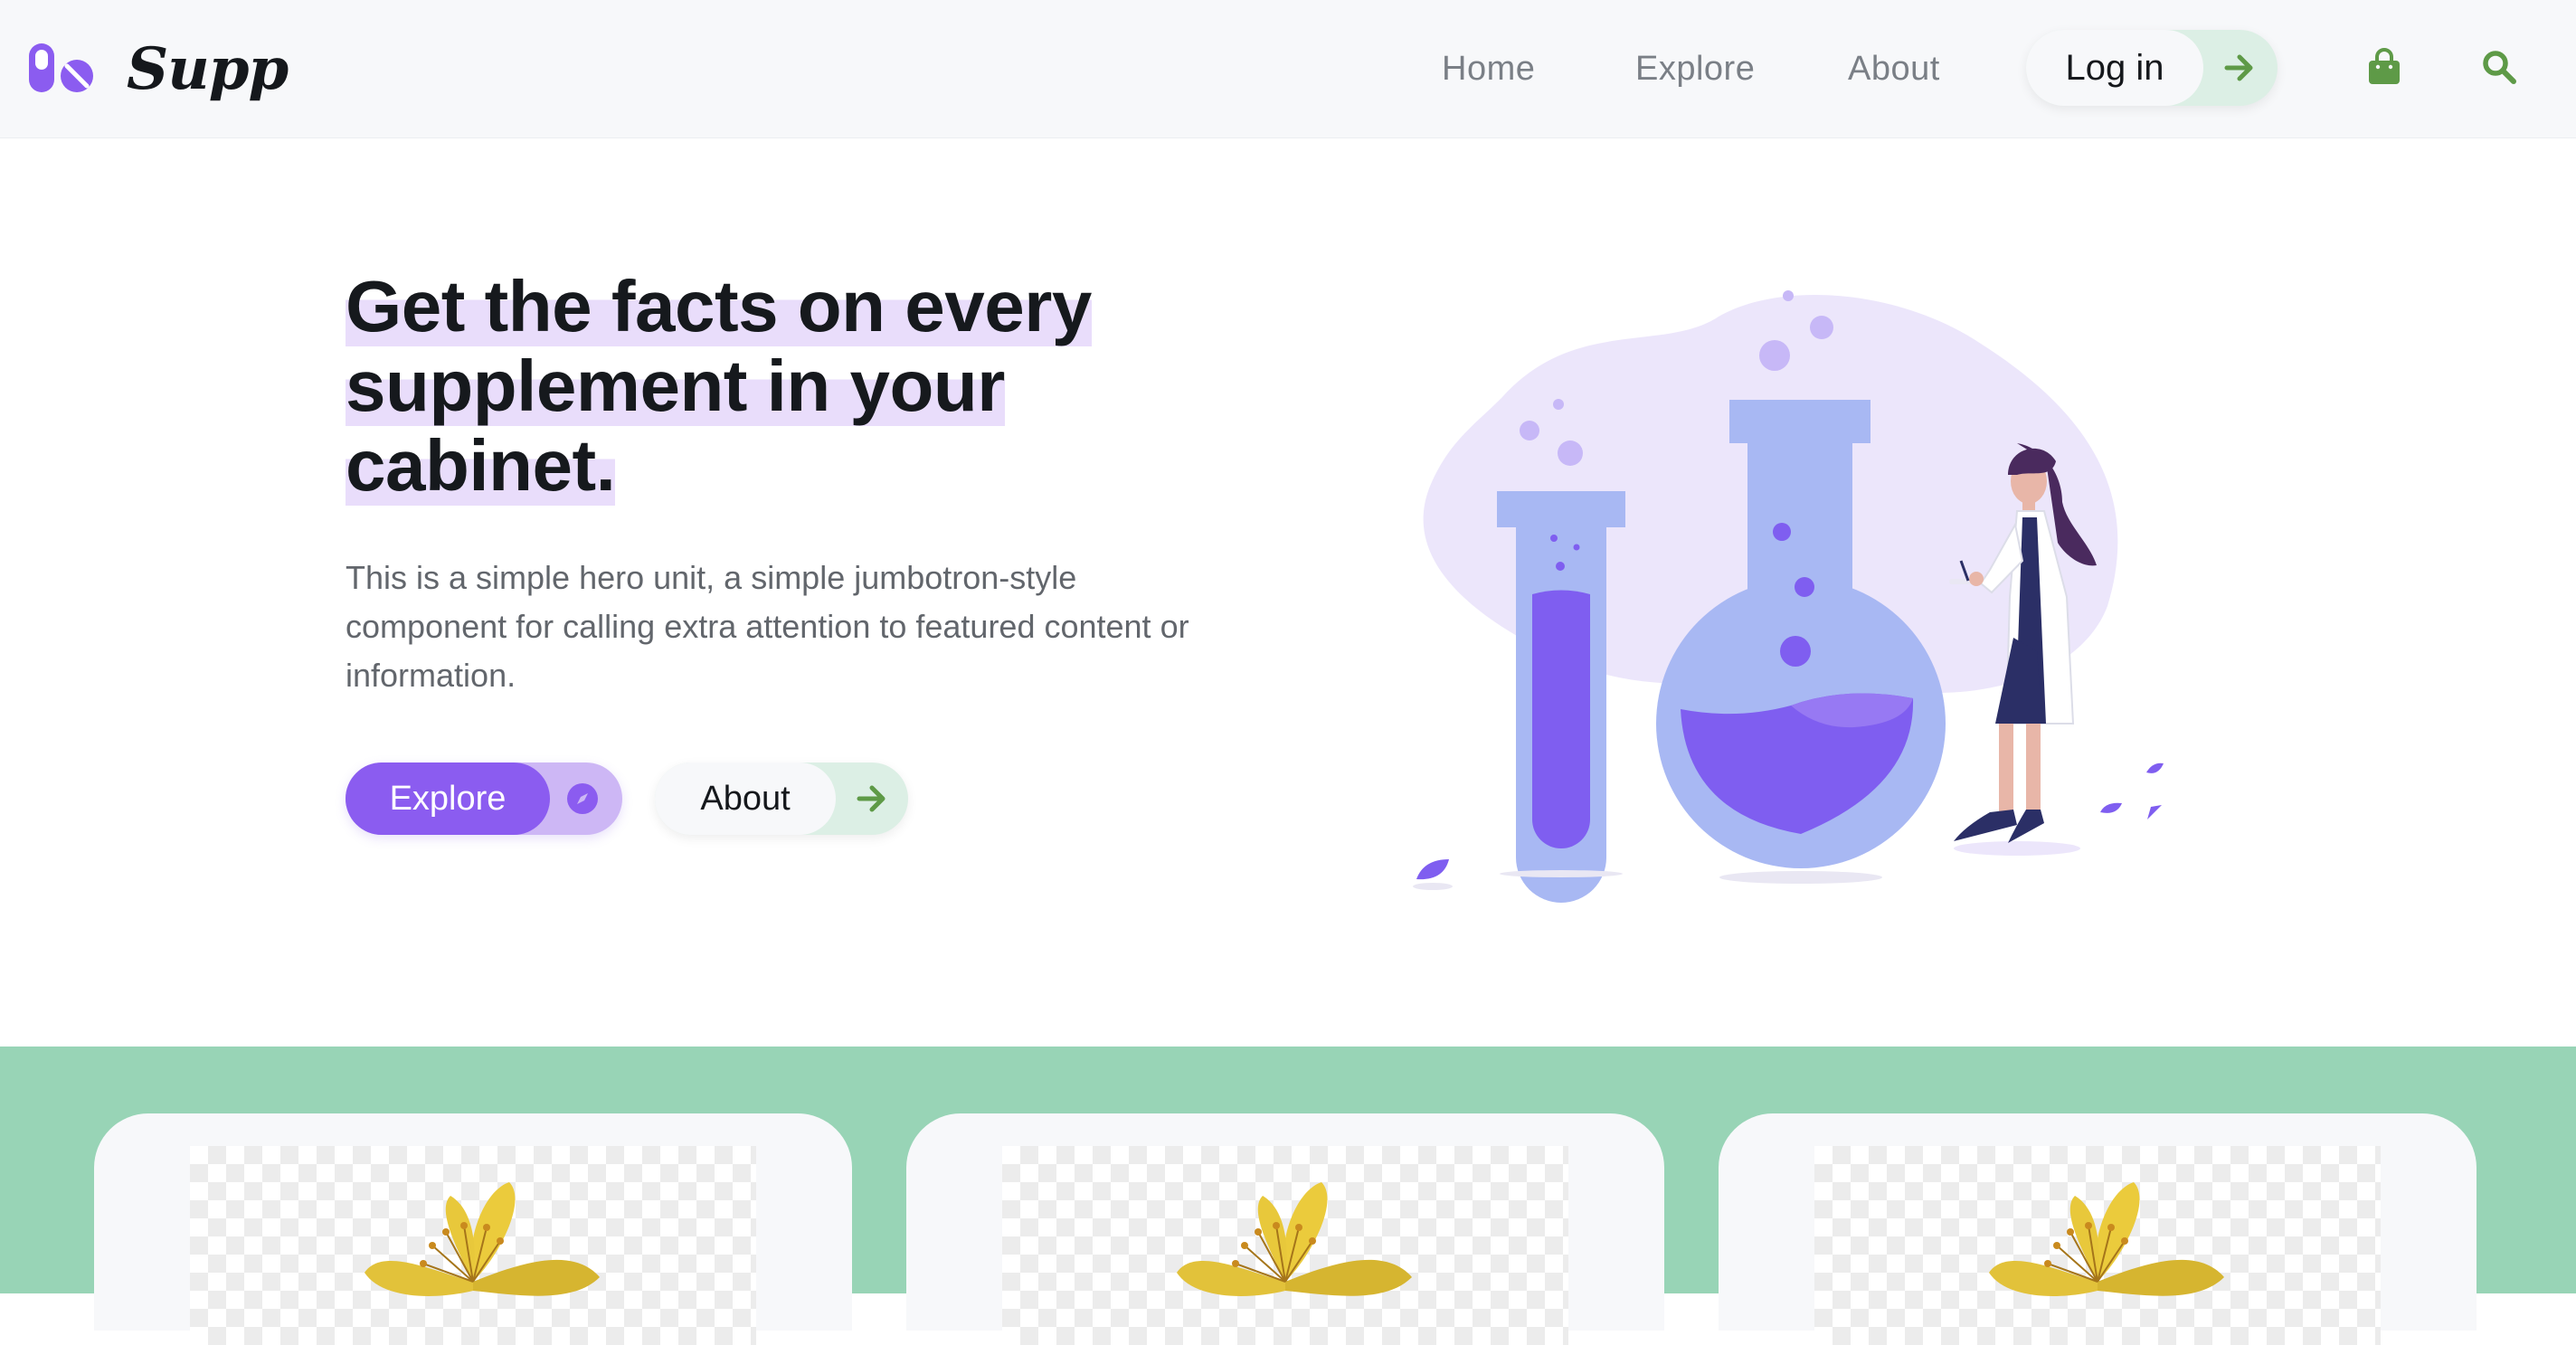  Describe the element at coordinates (1488, 68) in the screenshot. I see `nav-home-link: Home` at that location.